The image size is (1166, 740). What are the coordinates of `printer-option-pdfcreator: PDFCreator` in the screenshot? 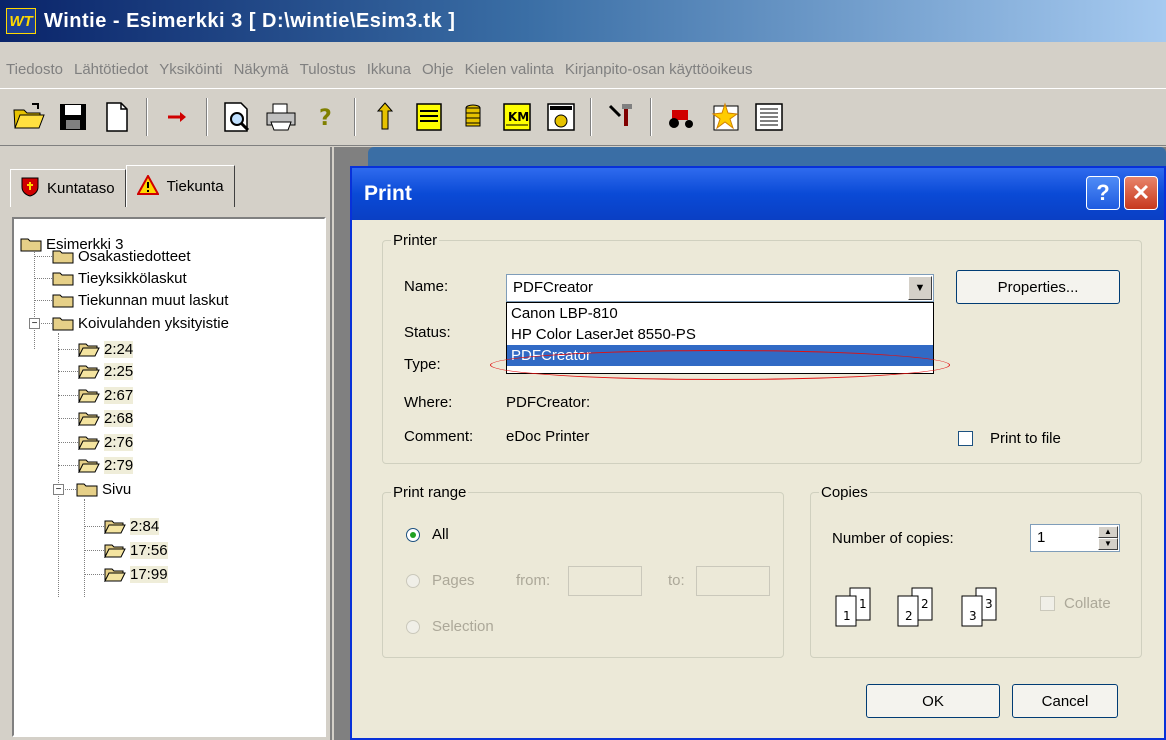 It's located at (720, 355).